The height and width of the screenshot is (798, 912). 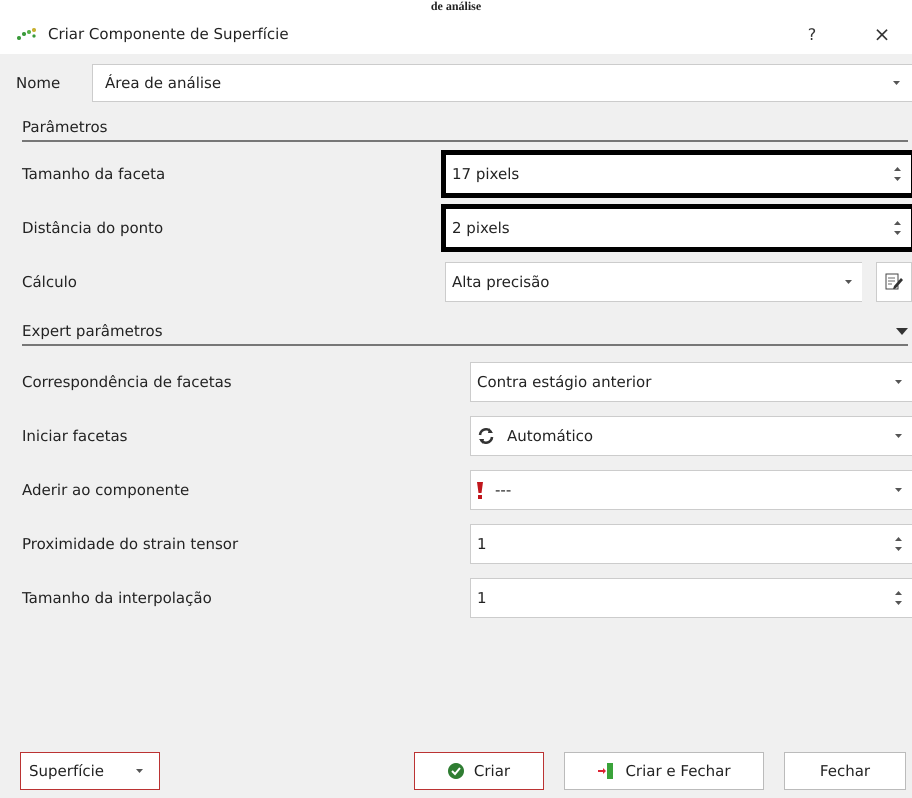 What do you see at coordinates (902, 331) in the screenshot?
I see `collapse-arrow-icon` at bounding box center [902, 331].